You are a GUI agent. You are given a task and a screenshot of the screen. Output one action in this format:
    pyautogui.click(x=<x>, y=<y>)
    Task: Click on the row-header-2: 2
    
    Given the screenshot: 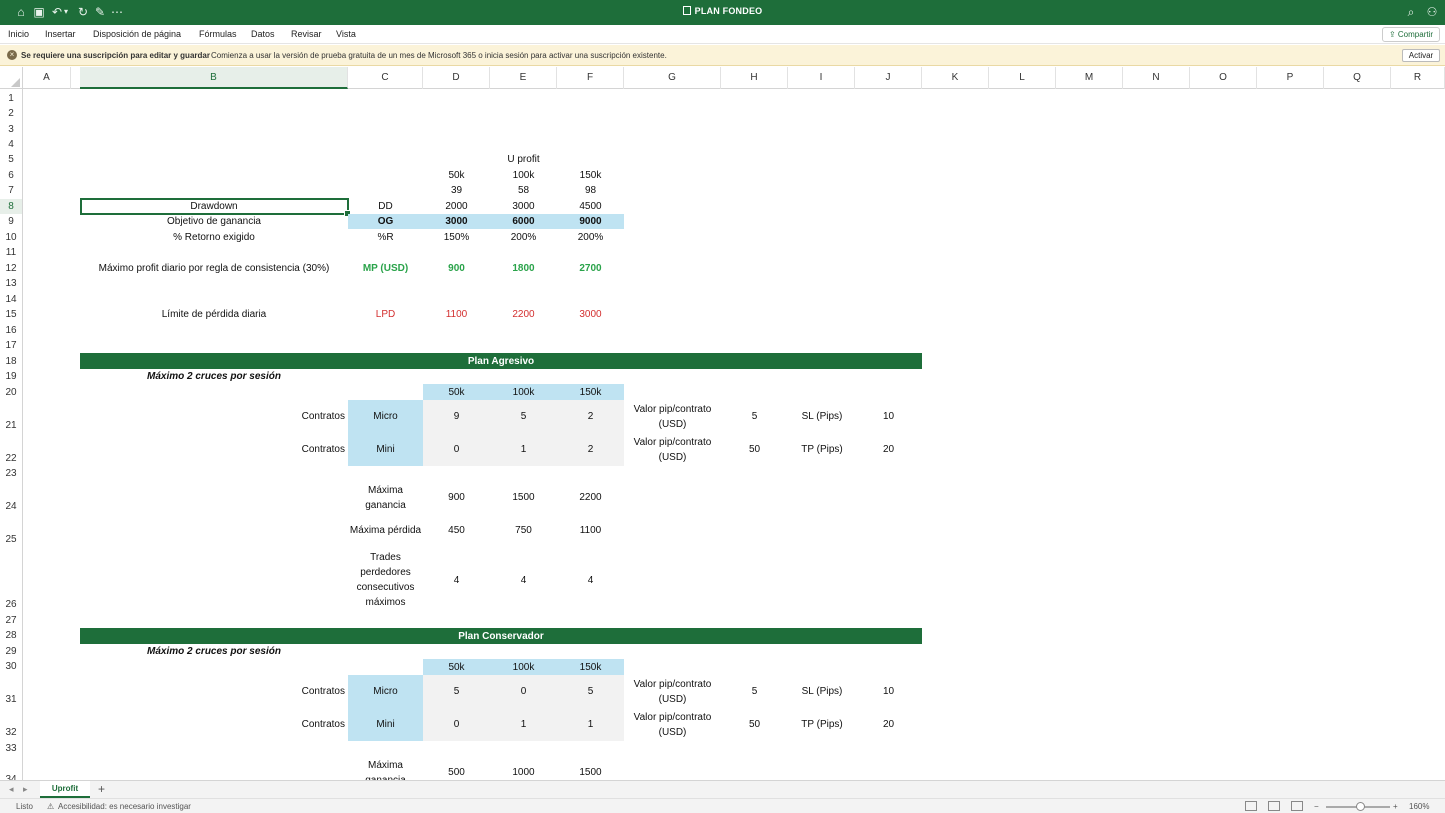 What is the action you would take?
    pyautogui.click(x=11, y=113)
    